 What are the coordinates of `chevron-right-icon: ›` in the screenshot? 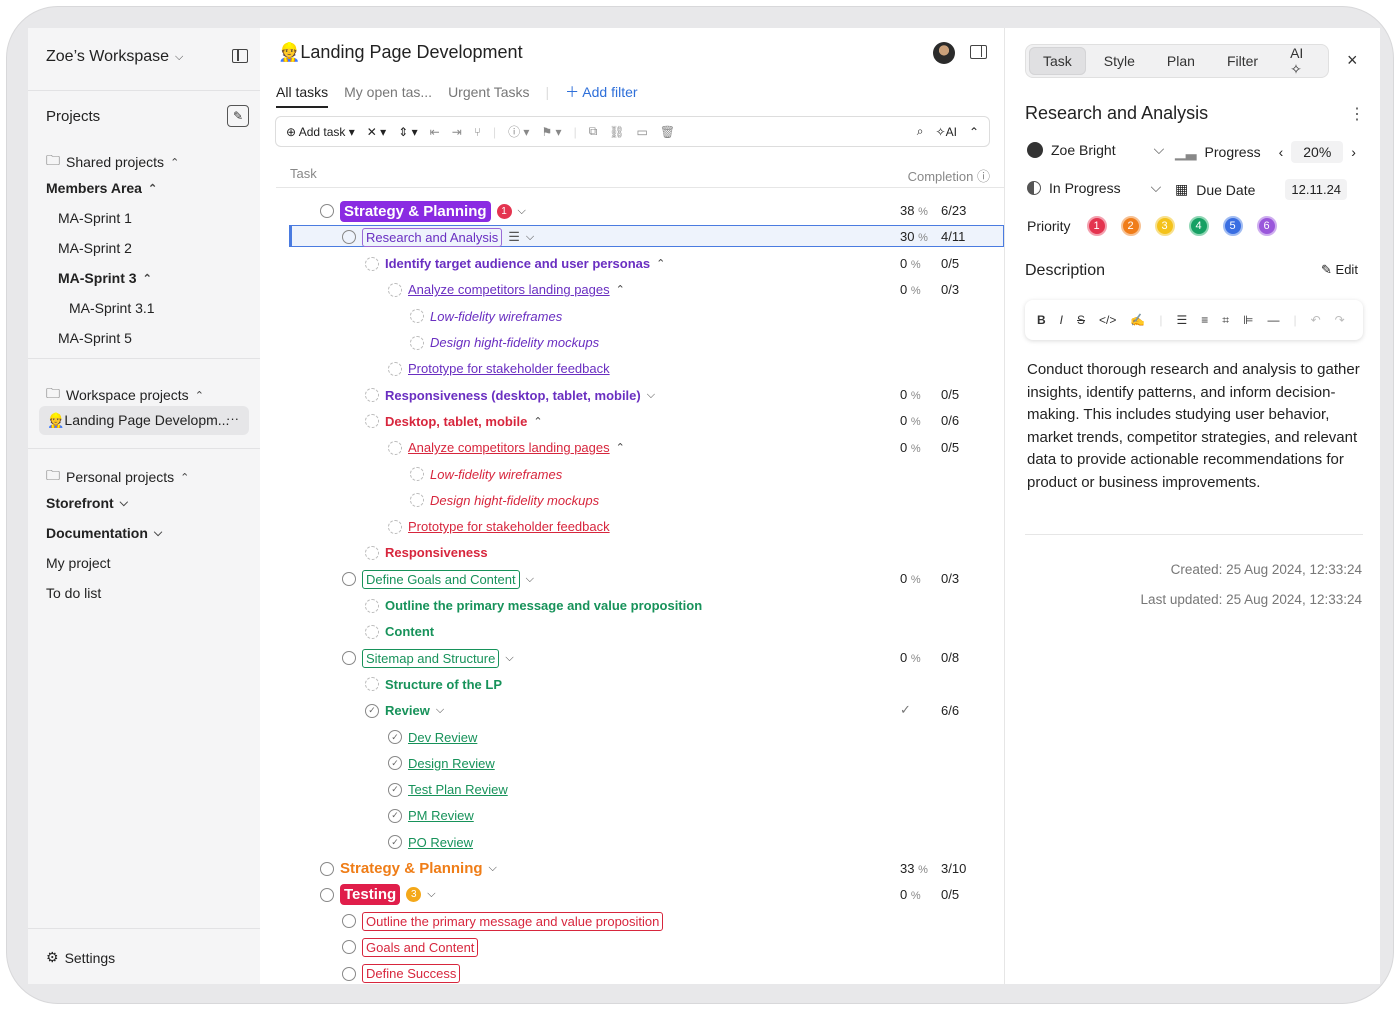 It's located at (1353, 152).